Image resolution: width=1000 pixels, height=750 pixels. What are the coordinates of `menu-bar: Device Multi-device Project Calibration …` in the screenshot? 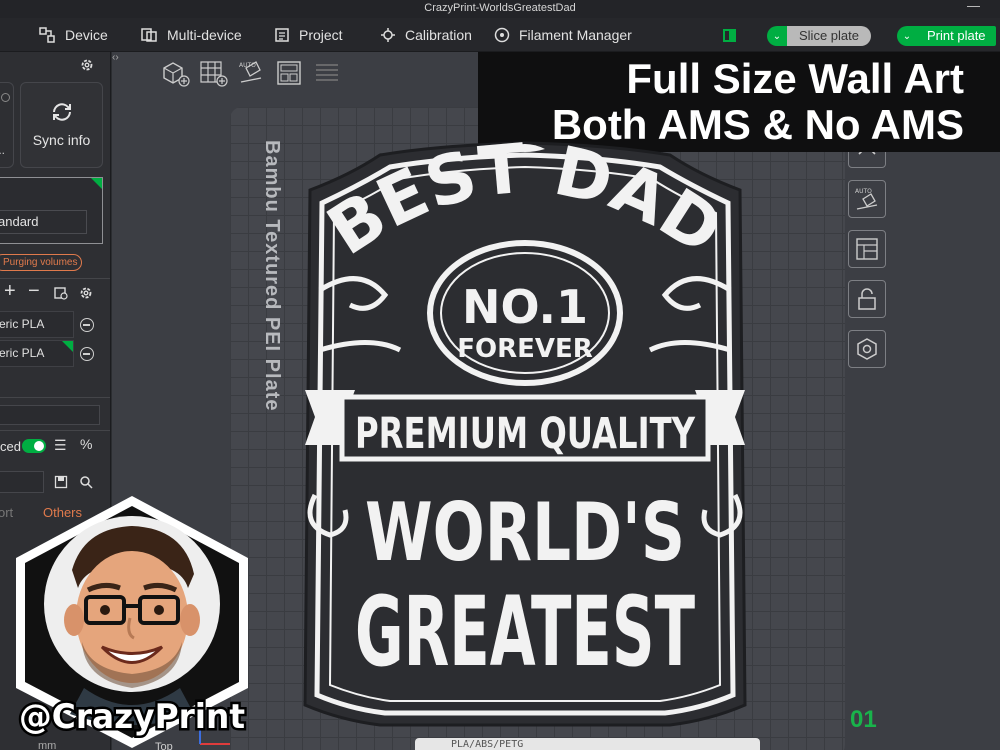 It's located at (500, 35).